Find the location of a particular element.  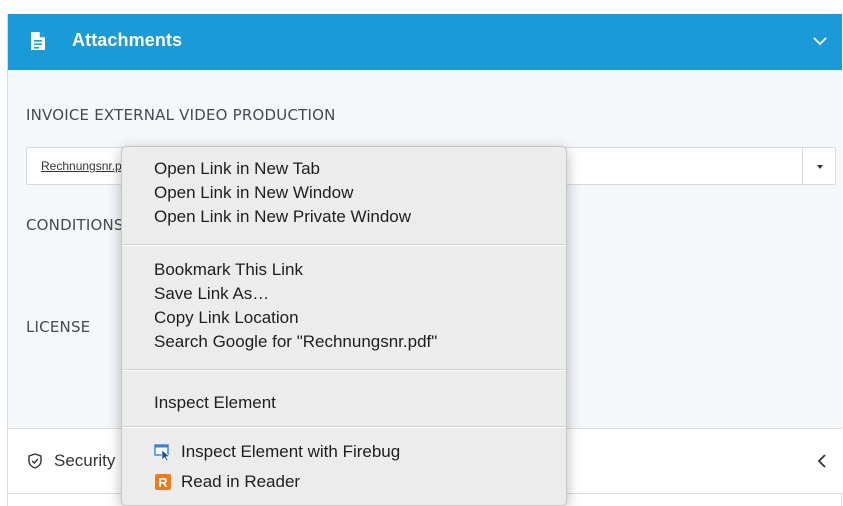

menu-bookmark-link: Bookmark This Link is located at coordinates (344, 270).